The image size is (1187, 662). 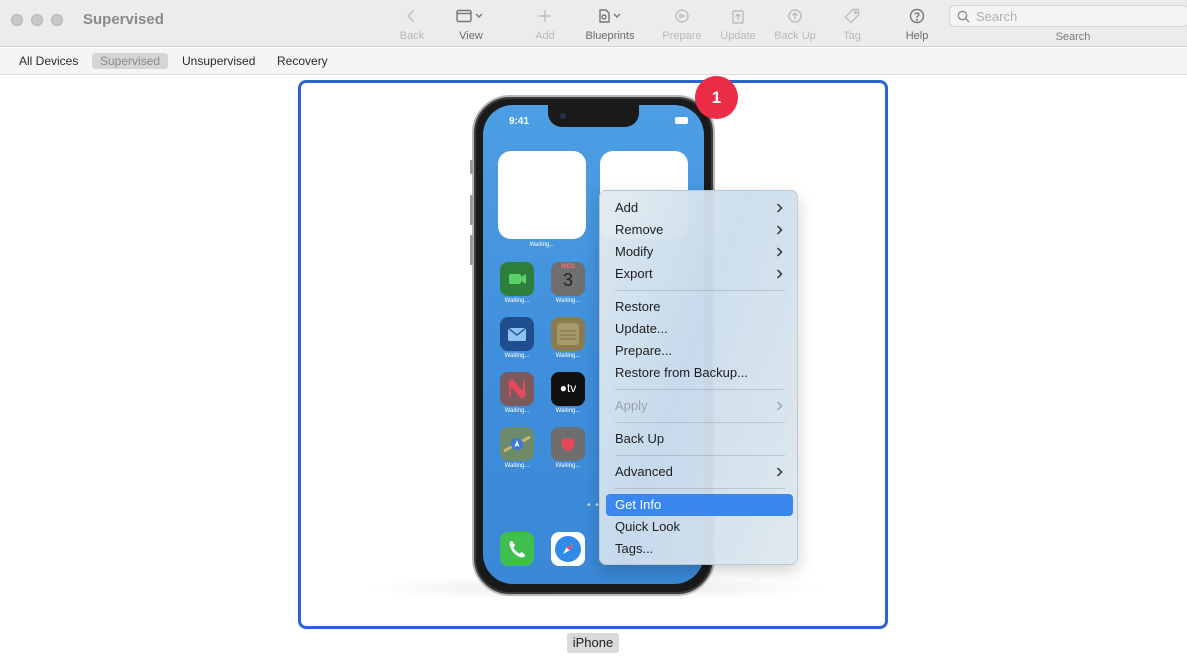 What do you see at coordinates (640, 438) in the screenshot?
I see `menu-item-label: Back Up` at bounding box center [640, 438].